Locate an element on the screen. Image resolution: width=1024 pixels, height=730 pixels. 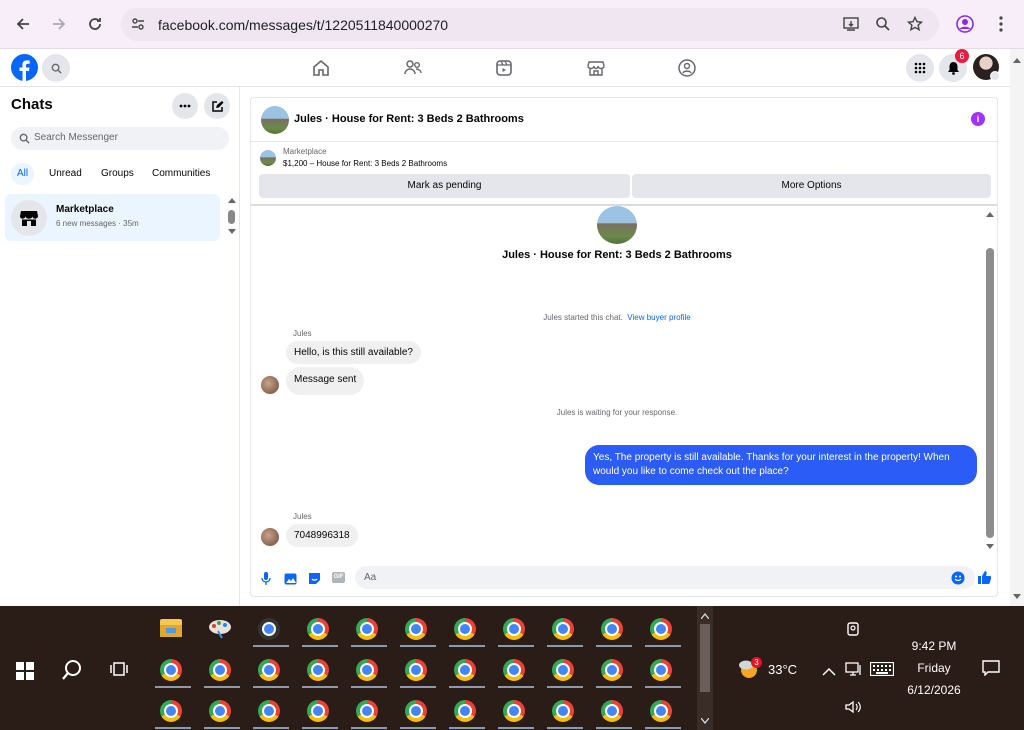
more-options-icon is located at coordinates (185, 106).